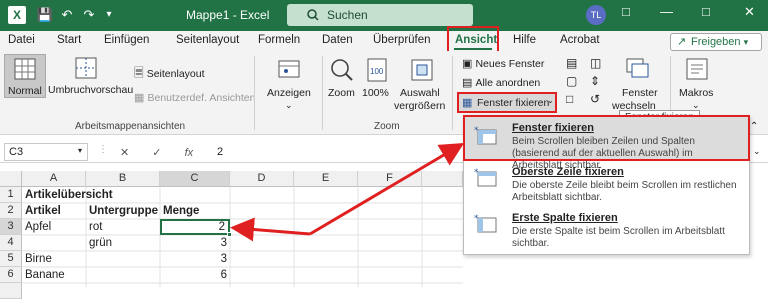 The image size is (768, 299). Describe the element at coordinates (270, 229) in the screenshot. I see `arrow-to-cell` at that location.